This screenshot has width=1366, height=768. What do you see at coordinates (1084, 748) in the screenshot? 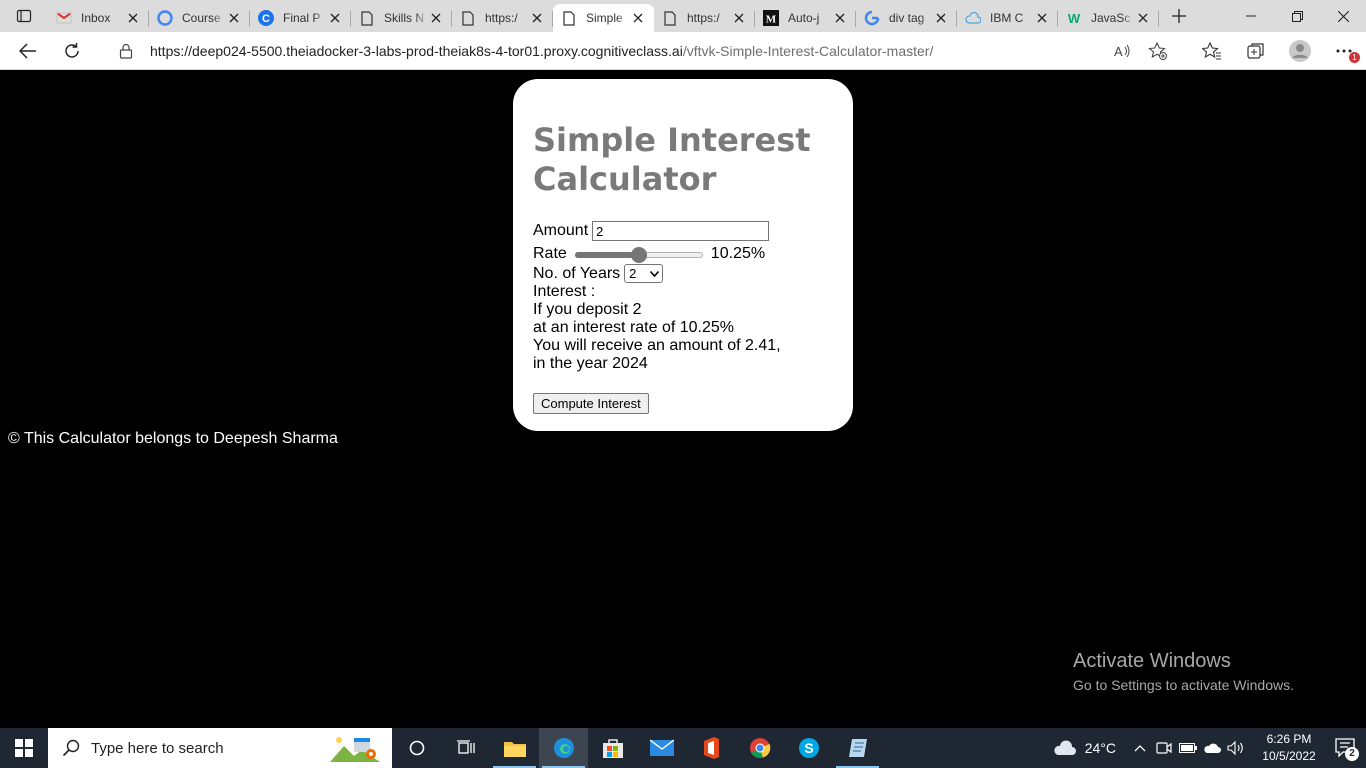
I see `weather-widget: 24°C` at bounding box center [1084, 748].